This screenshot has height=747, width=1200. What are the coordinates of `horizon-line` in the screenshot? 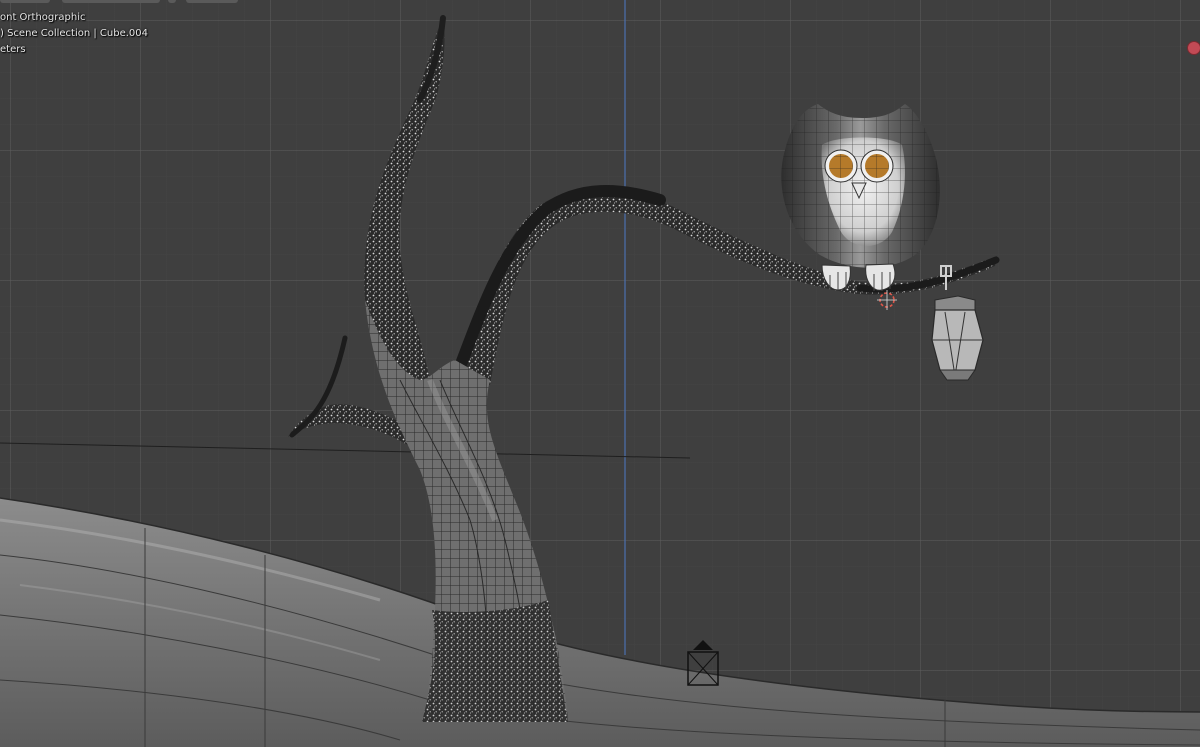 It's located at (345, 450).